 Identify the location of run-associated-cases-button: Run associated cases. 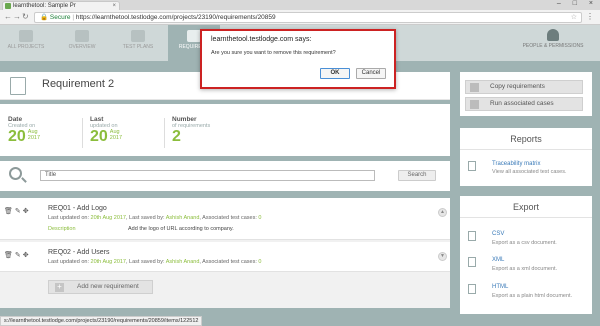
(524, 104).